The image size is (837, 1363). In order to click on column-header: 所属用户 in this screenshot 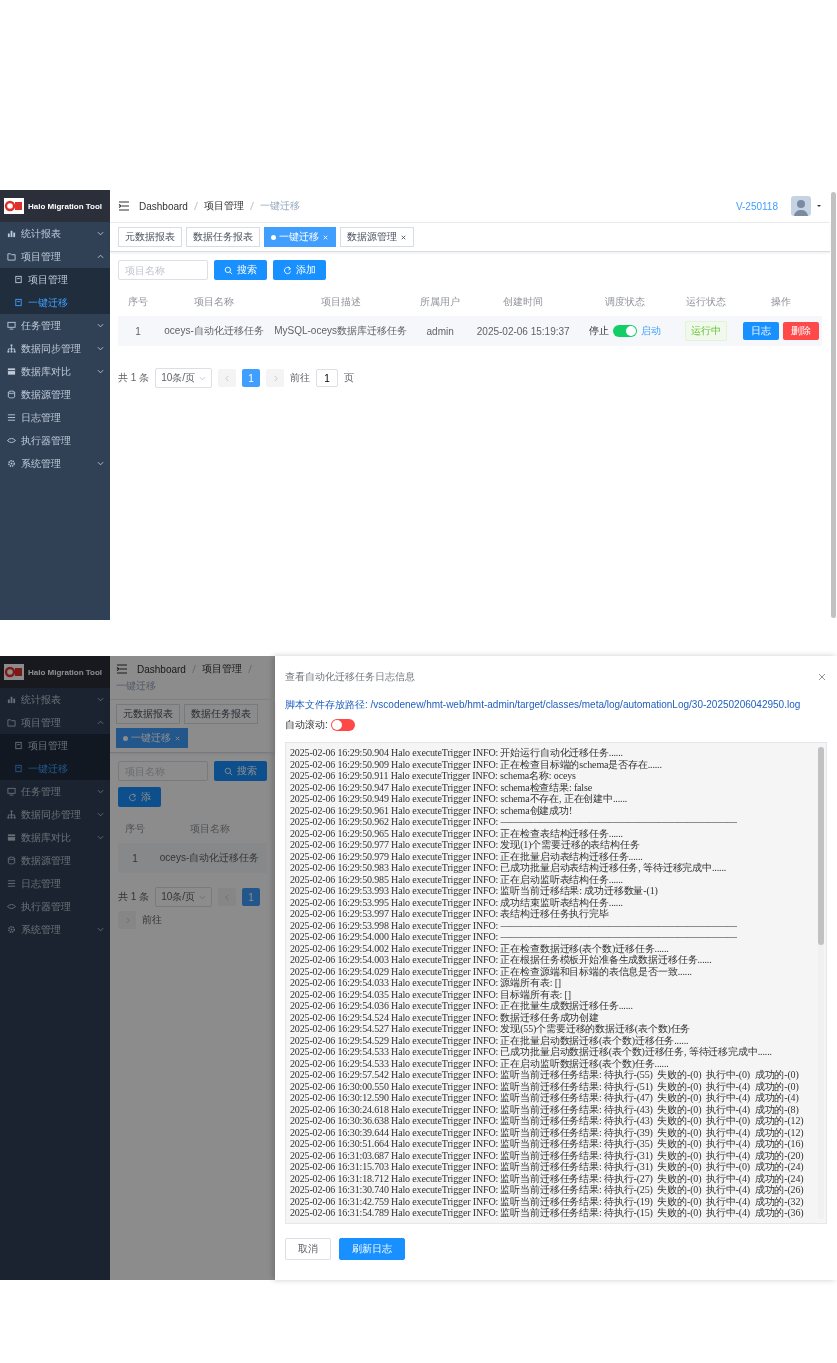, I will do `click(440, 302)`.